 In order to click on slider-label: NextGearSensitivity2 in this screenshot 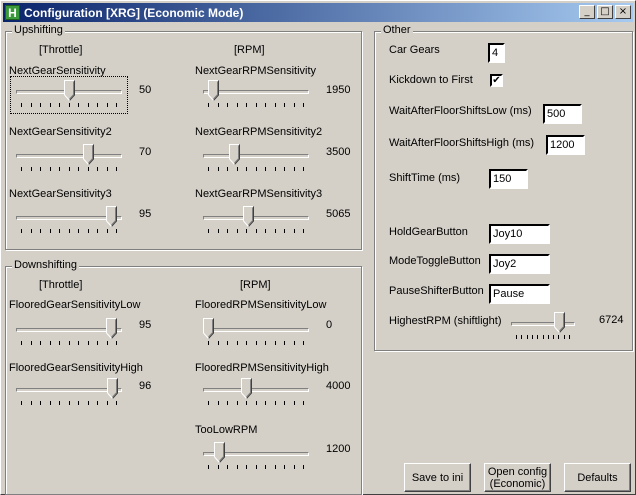, I will do `click(60, 132)`.